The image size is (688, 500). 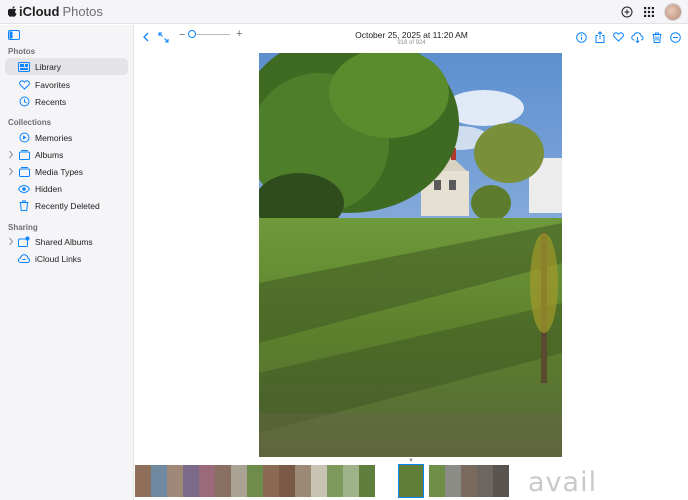 I want to click on sidebar-item-recently-deleted: Recently Deleted, so click(x=66, y=205).